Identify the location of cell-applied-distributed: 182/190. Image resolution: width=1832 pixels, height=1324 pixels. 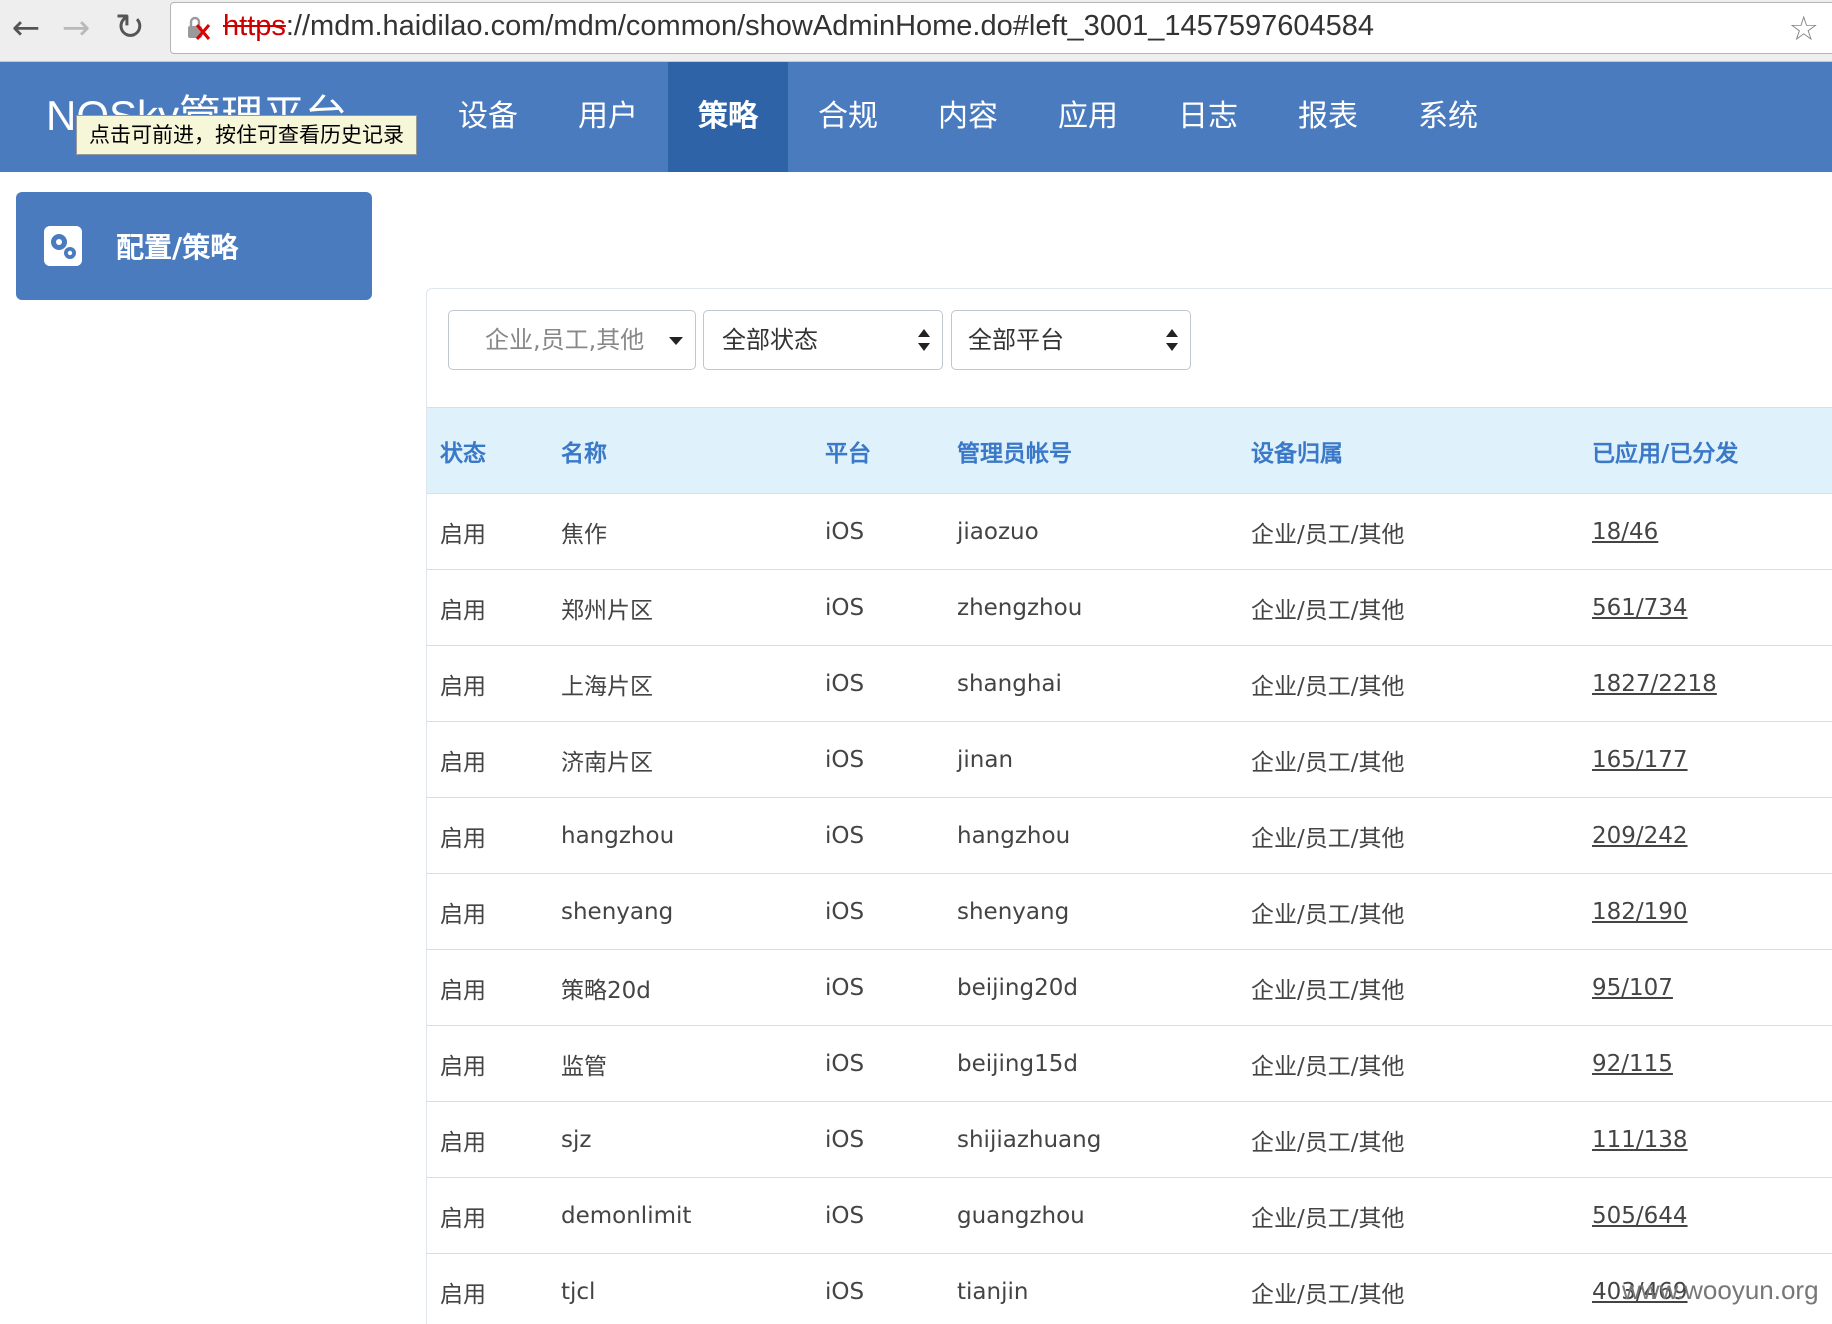
(1712, 911).